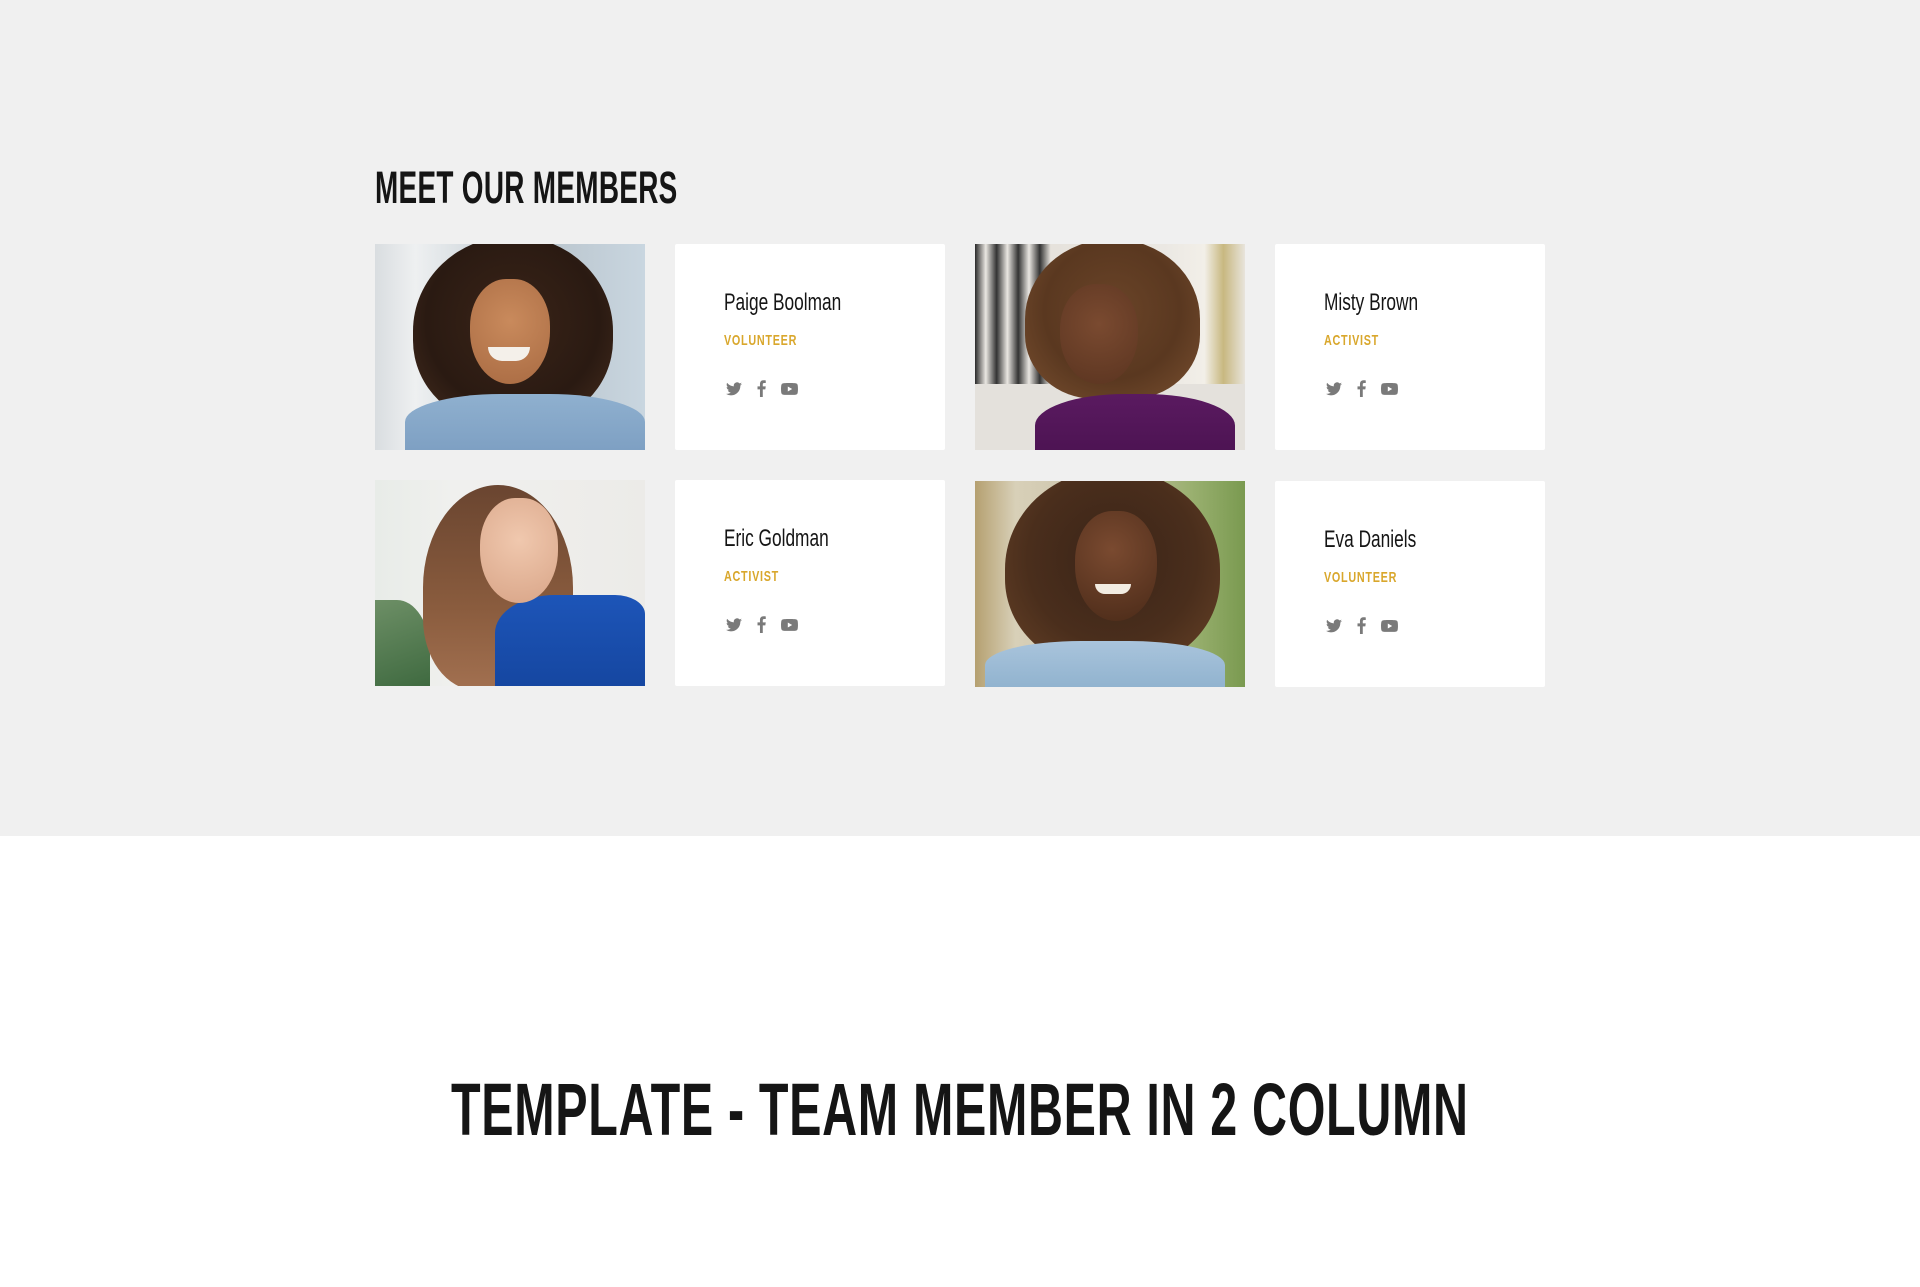  Describe the element at coordinates (810, 347) in the screenshot. I see `member-card: Paige Boolman VOLUNTEER` at that location.